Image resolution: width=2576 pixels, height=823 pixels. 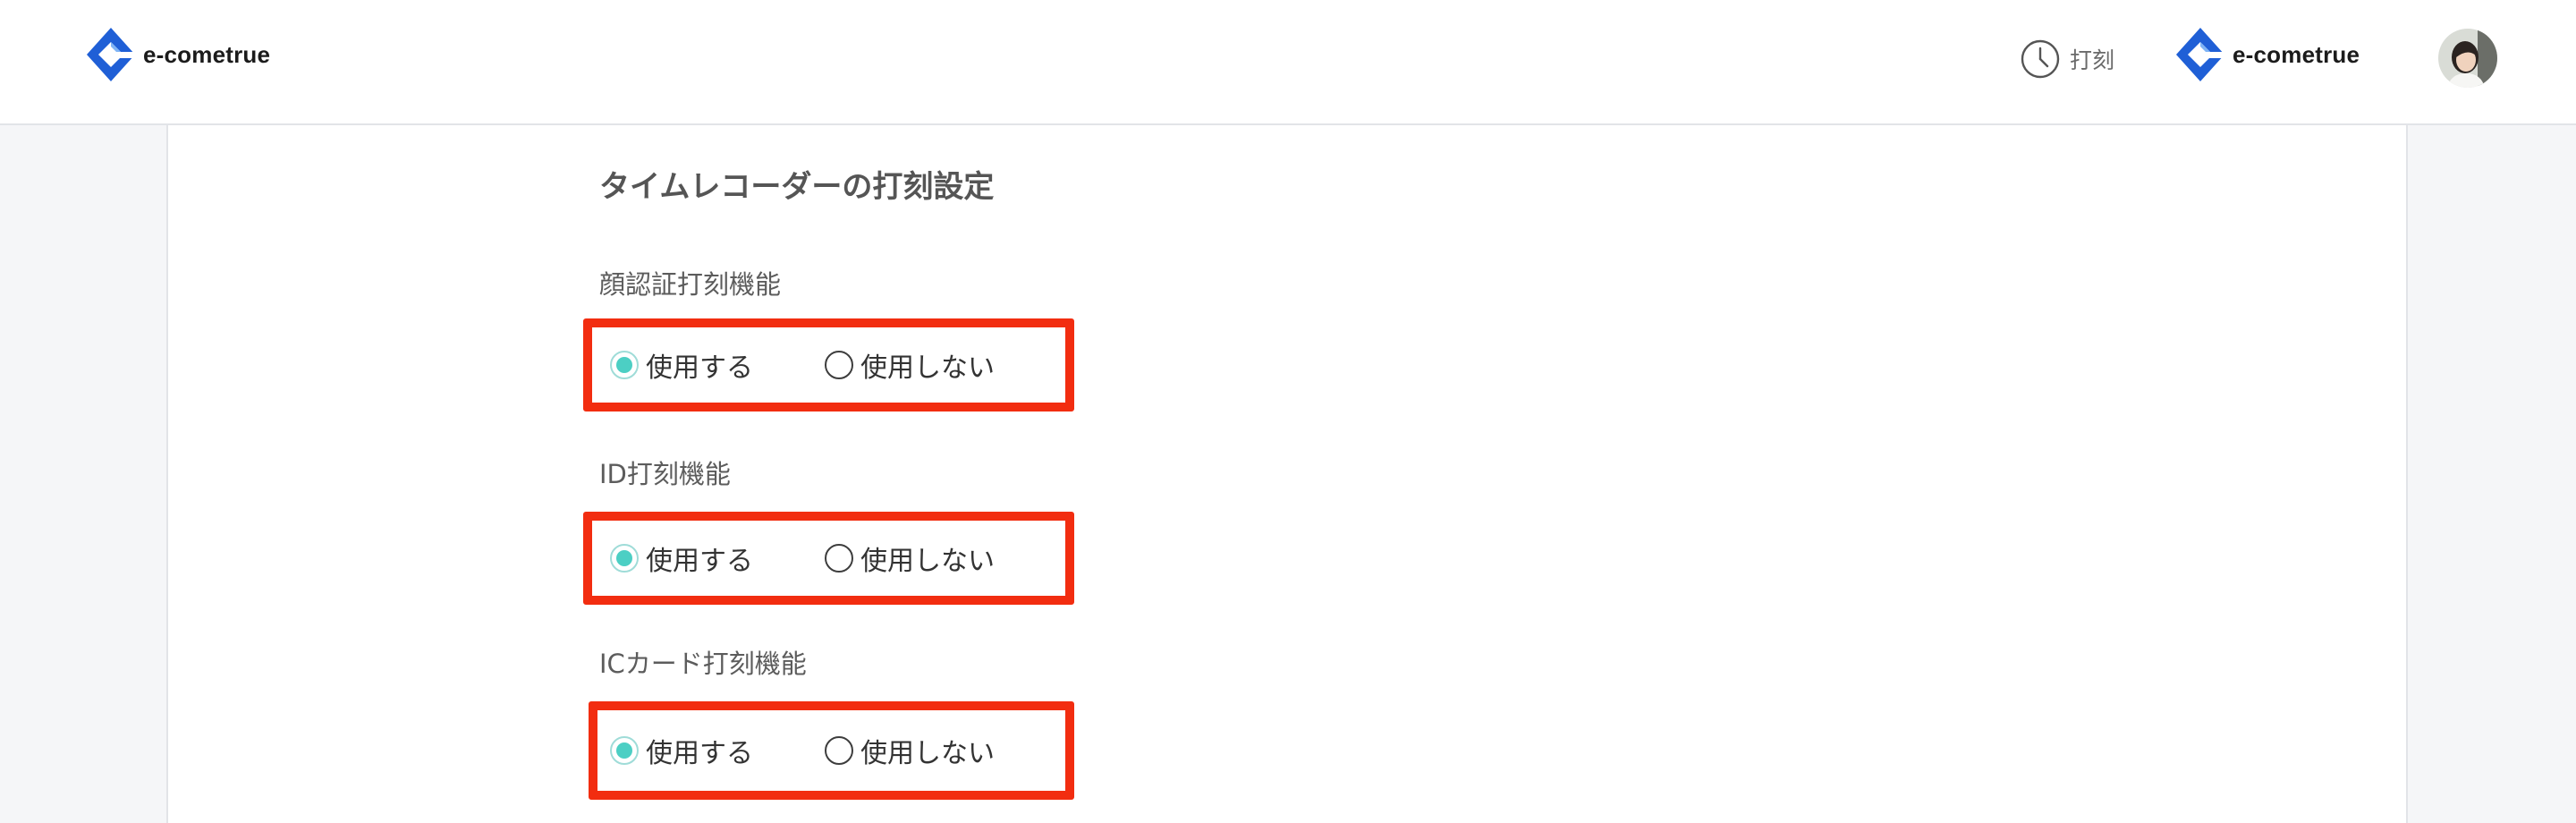 What do you see at coordinates (2296, 54) in the screenshot?
I see `logo-right-text: e-cometrue` at bounding box center [2296, 54].